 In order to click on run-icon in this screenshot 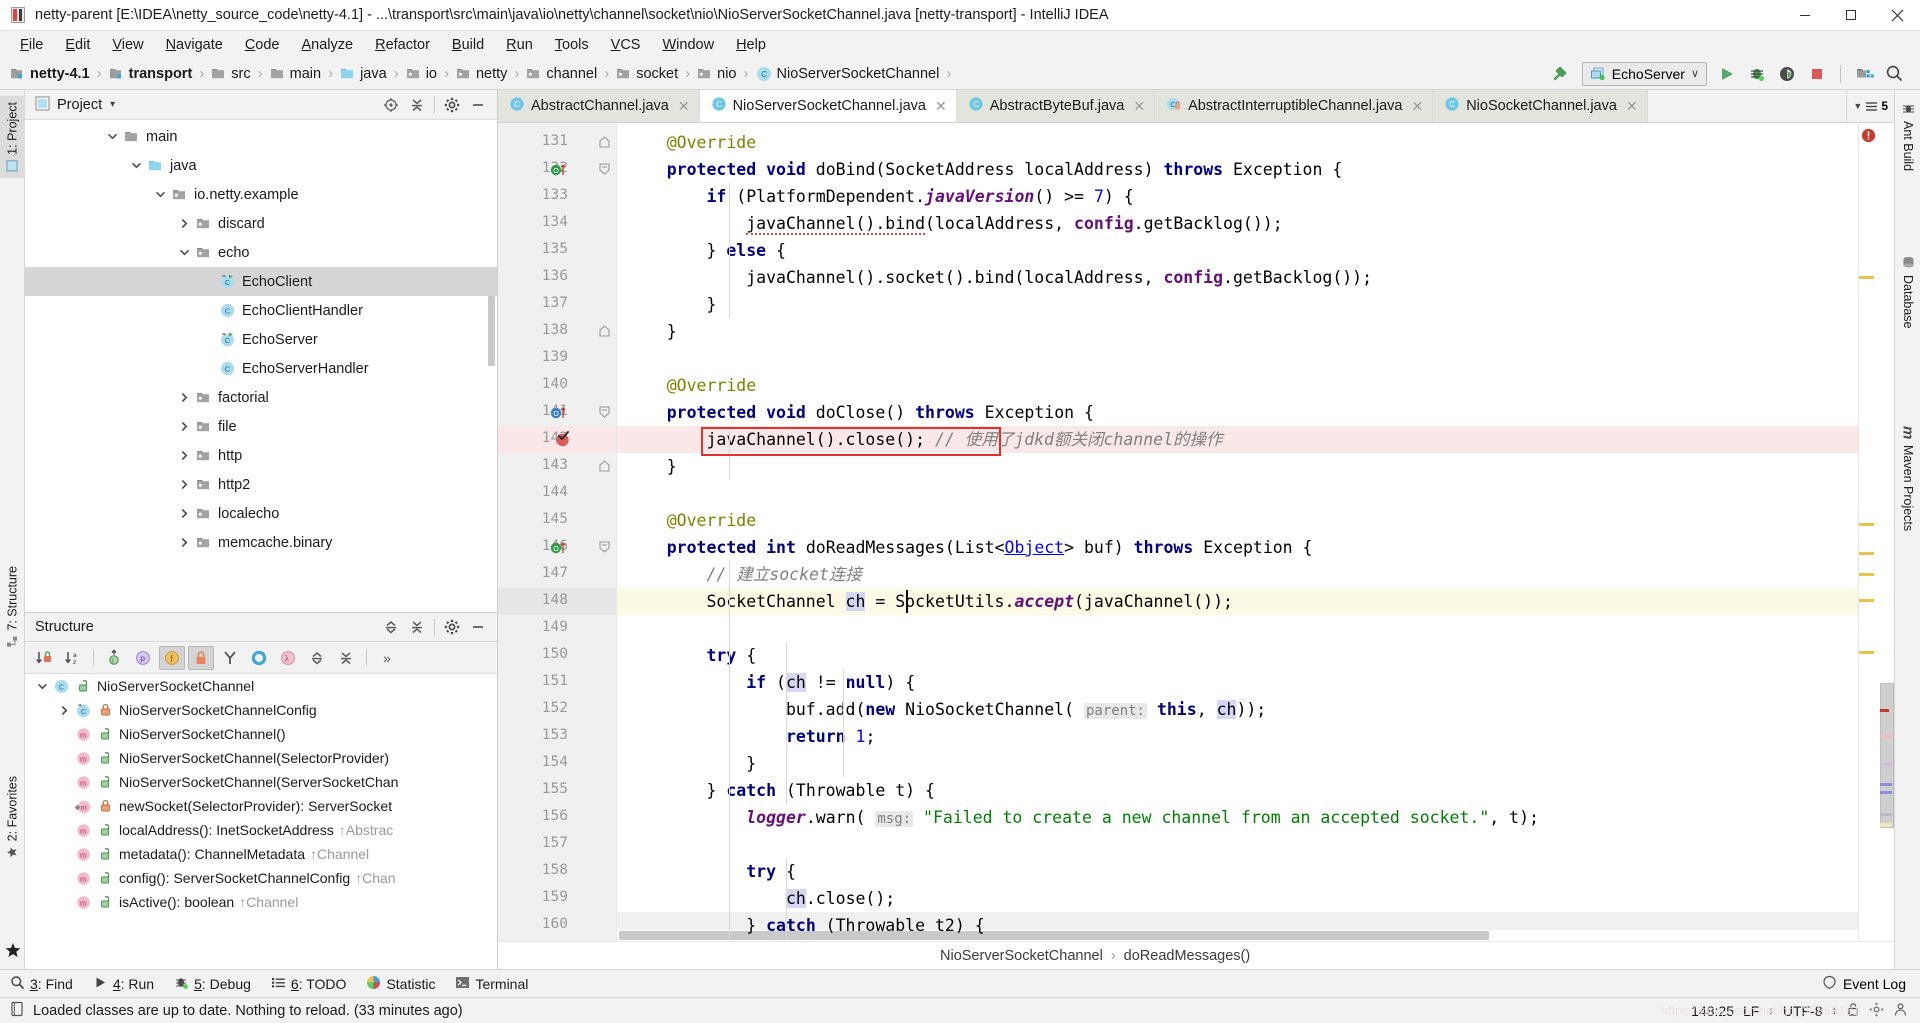, I will do `click(1727, 74)`.